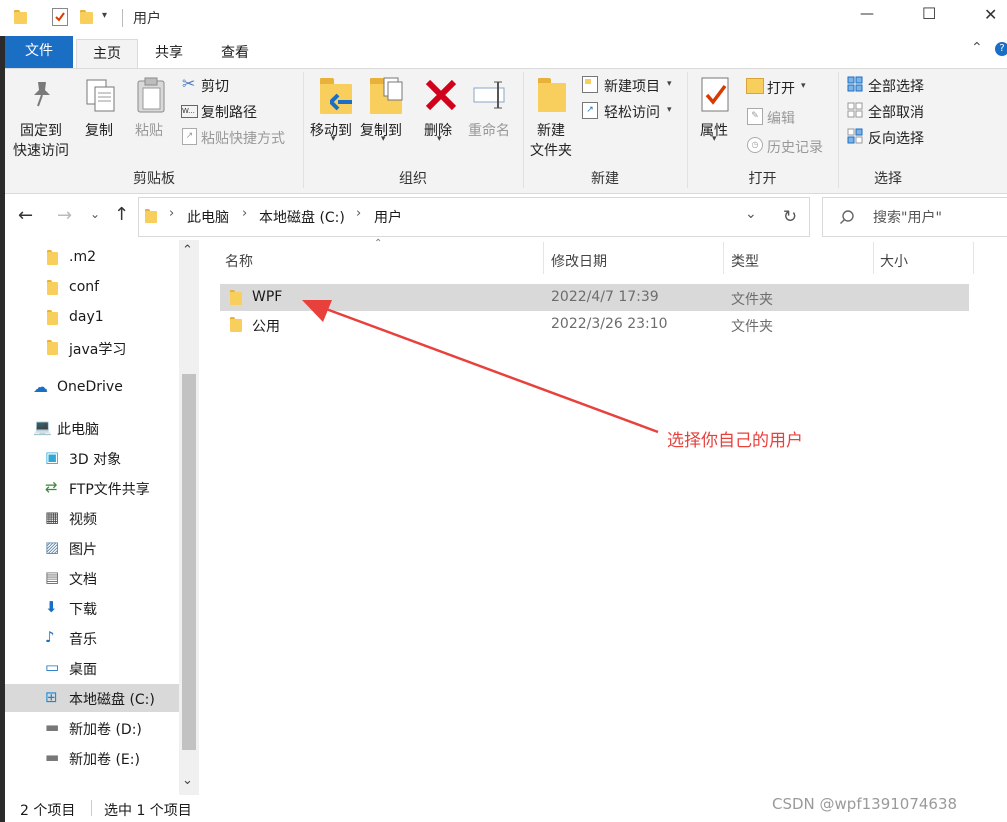  I want to click on selected-count: 选中 1 个项目, so click(148, 811).